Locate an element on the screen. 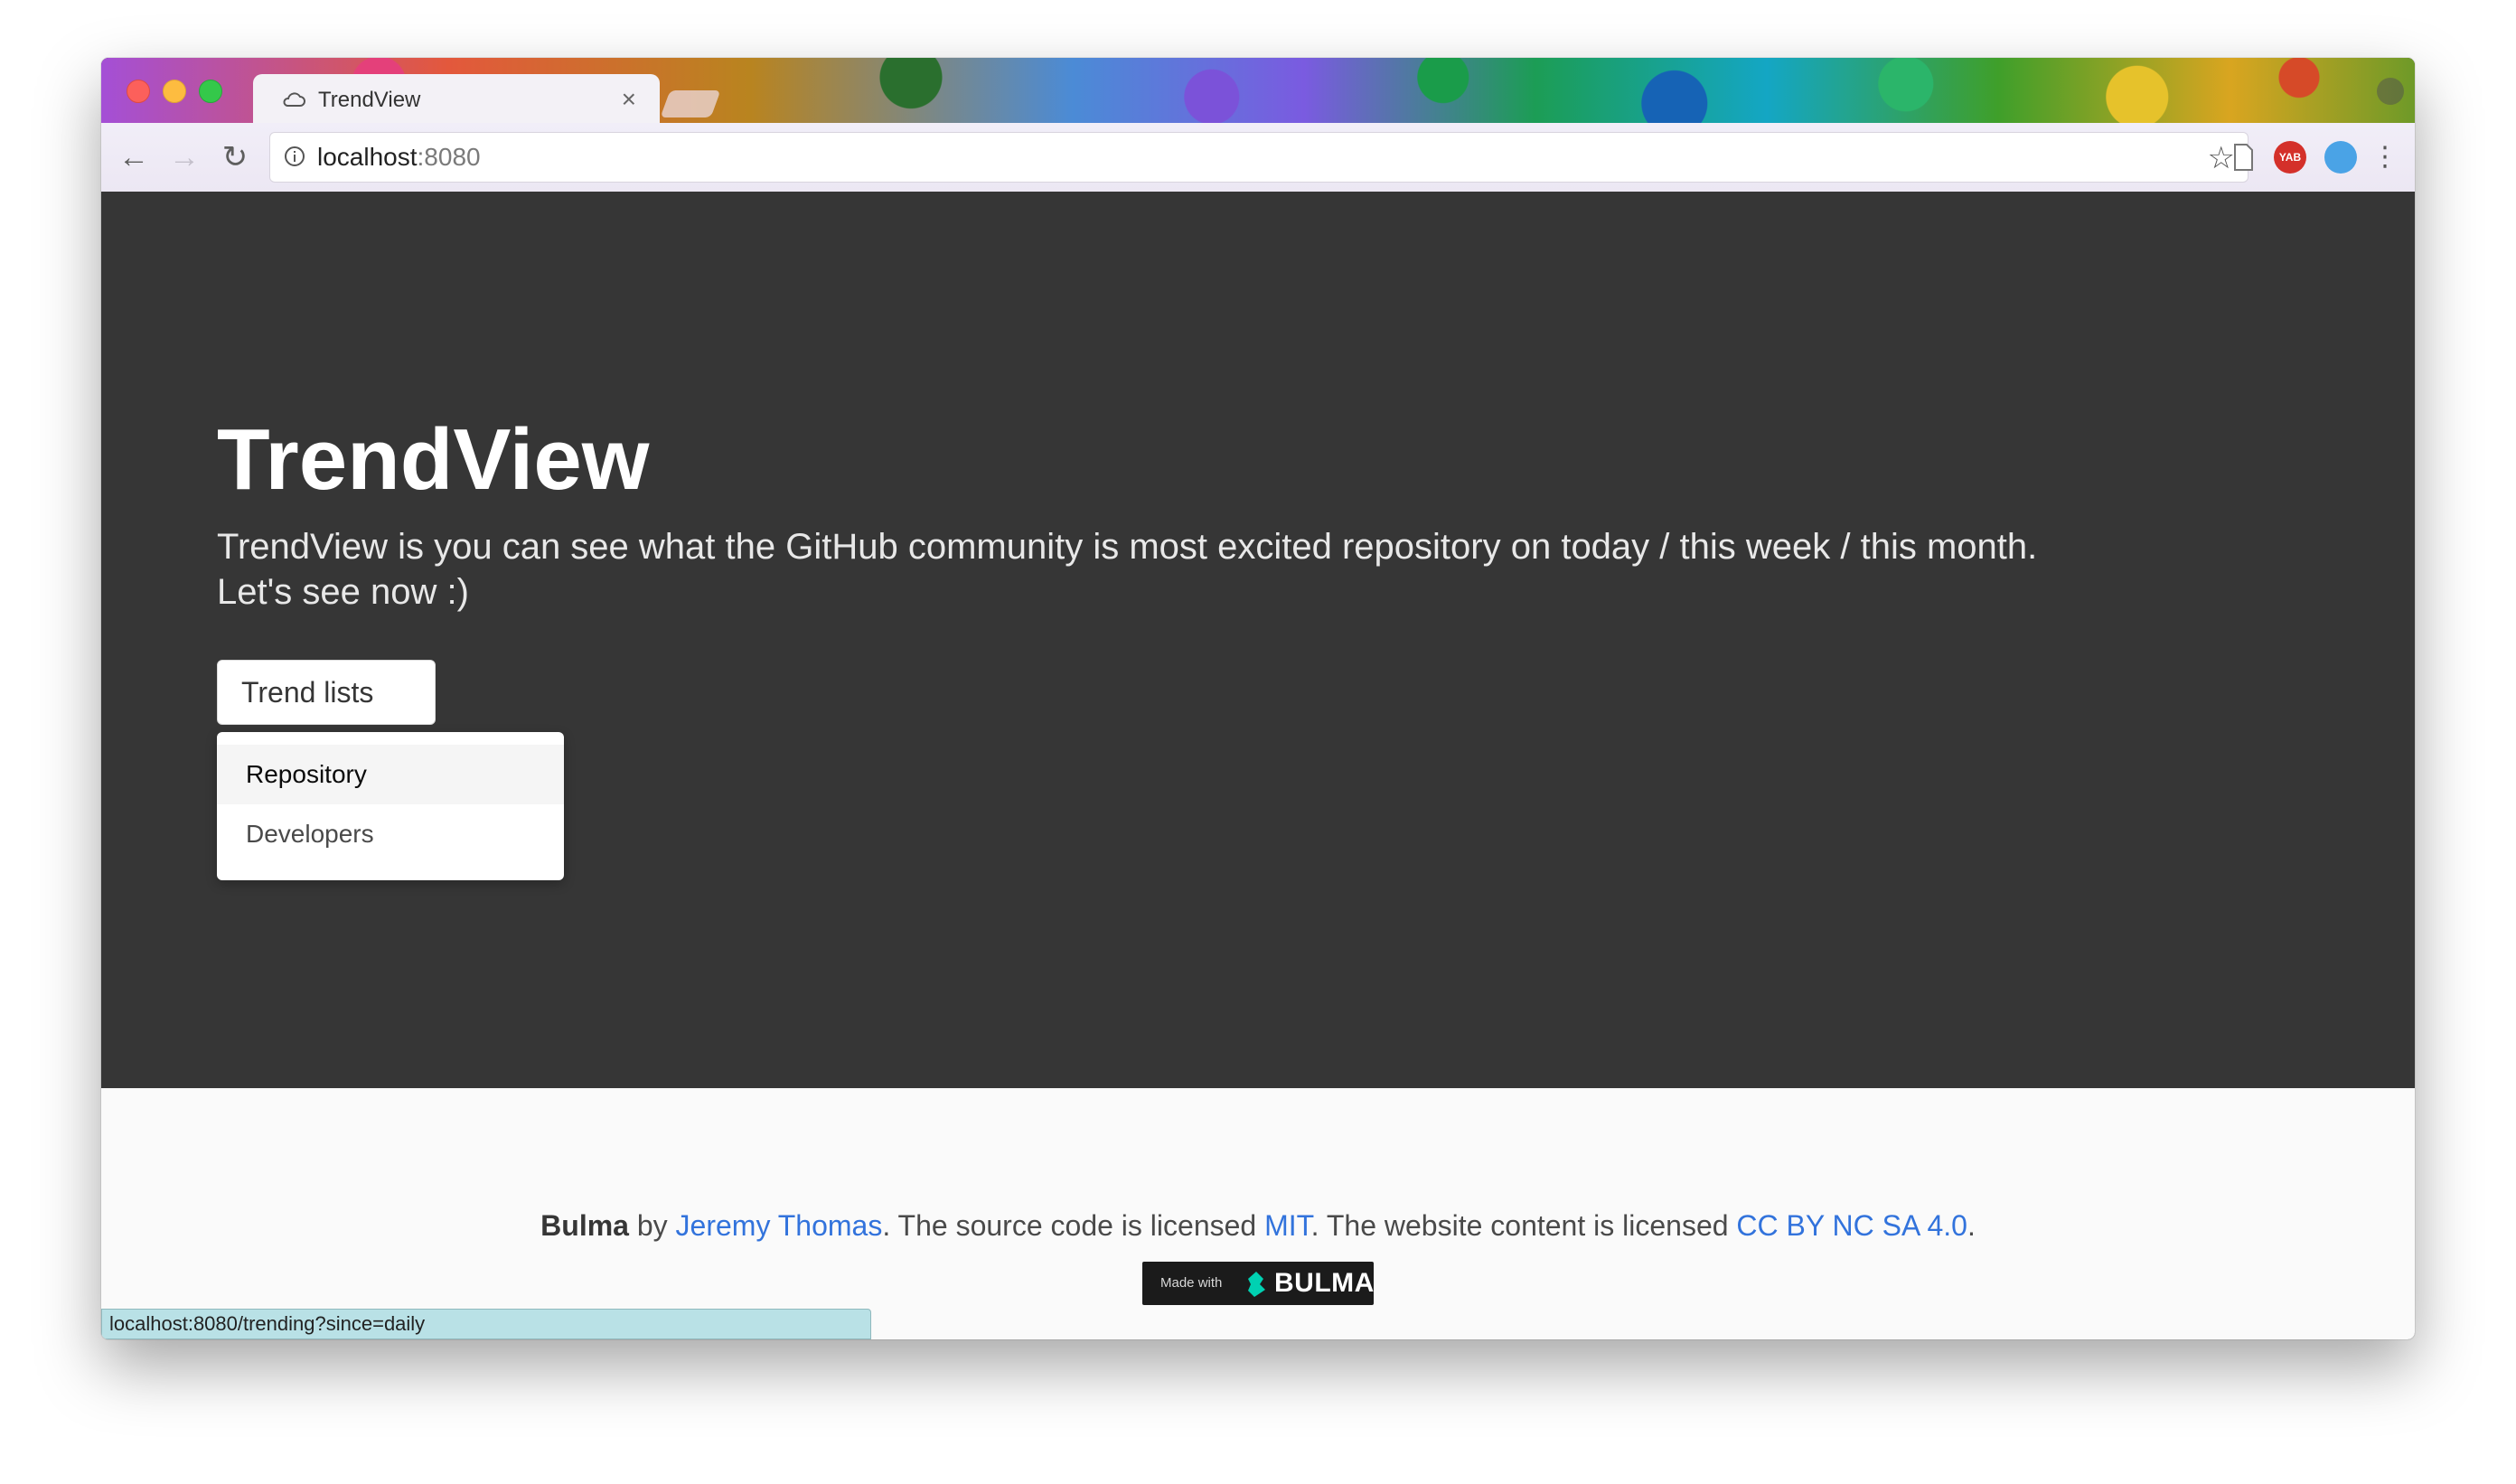 The width and height of the screenshot is (2516, 1484). url-text: localhost:8080 is located at coordinates (399, 158).